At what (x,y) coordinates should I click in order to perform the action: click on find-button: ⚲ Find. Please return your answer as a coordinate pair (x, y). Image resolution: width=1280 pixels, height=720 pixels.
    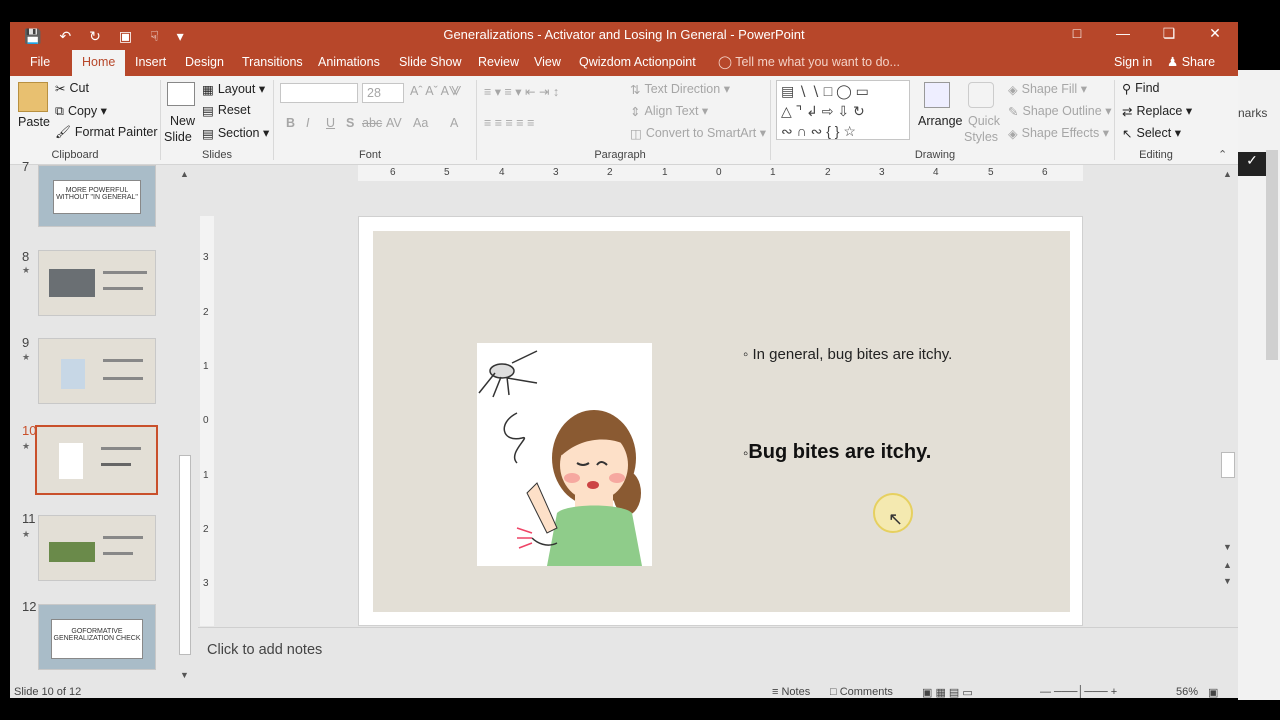
    Looking at the image, I should click on (1140, 88).